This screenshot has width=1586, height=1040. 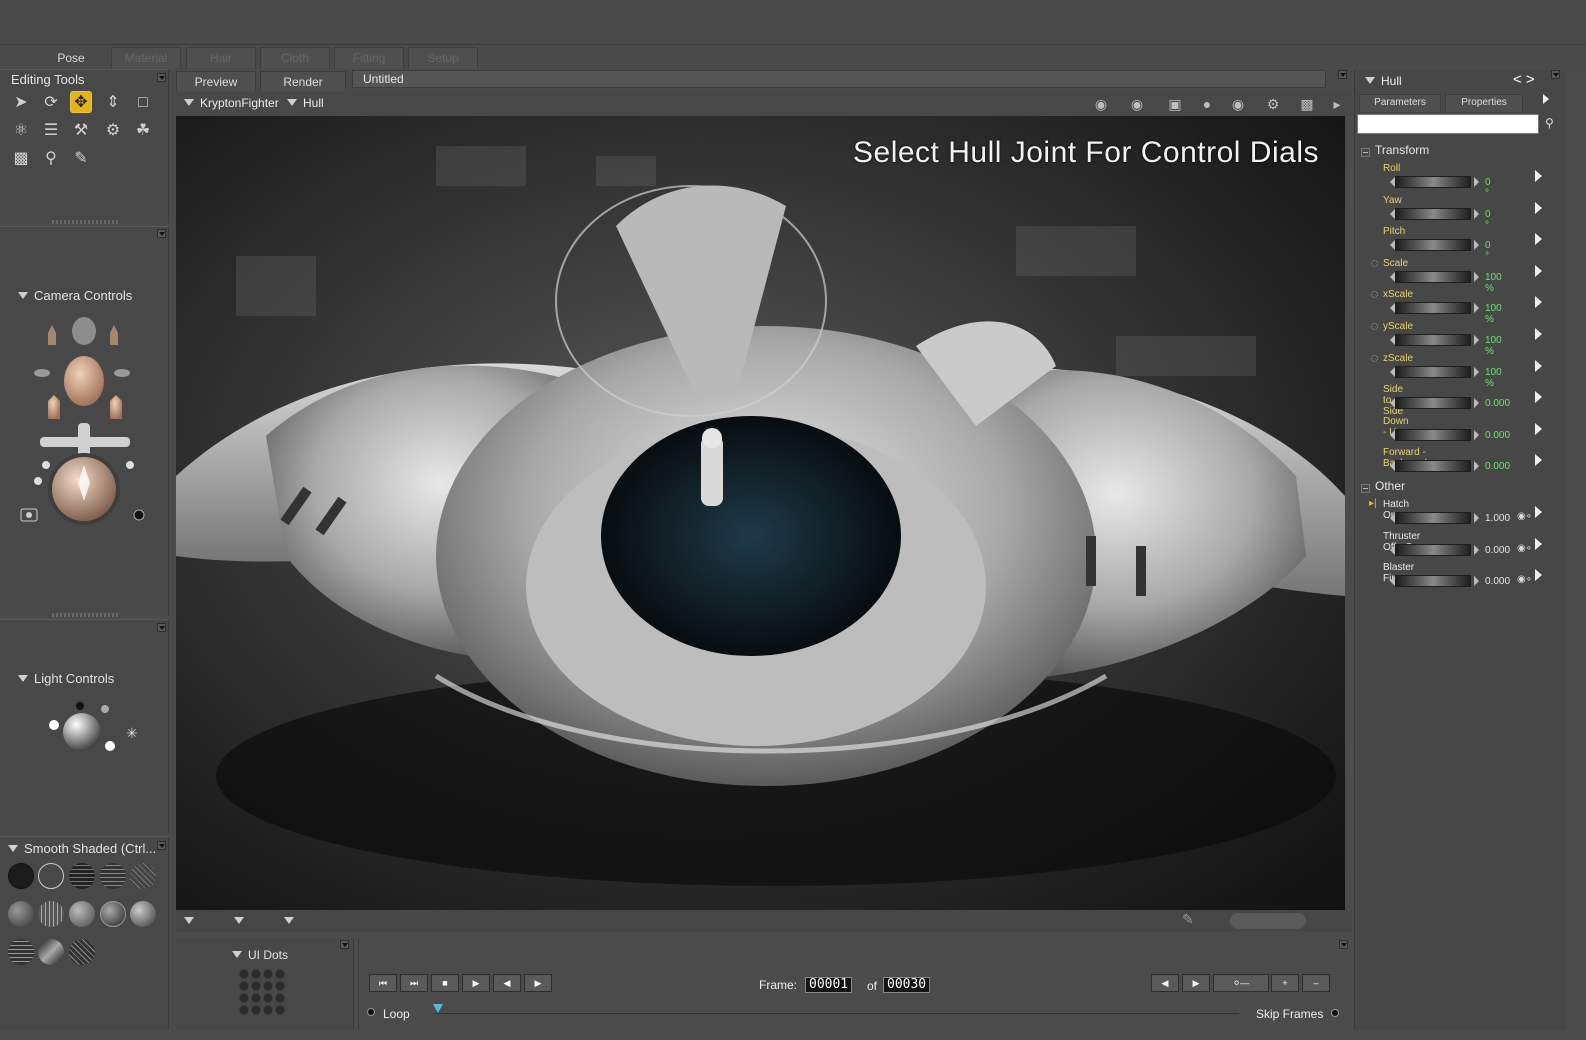 I want to click on actor-nav-arrows: < >, so click(x=1524, y=79).